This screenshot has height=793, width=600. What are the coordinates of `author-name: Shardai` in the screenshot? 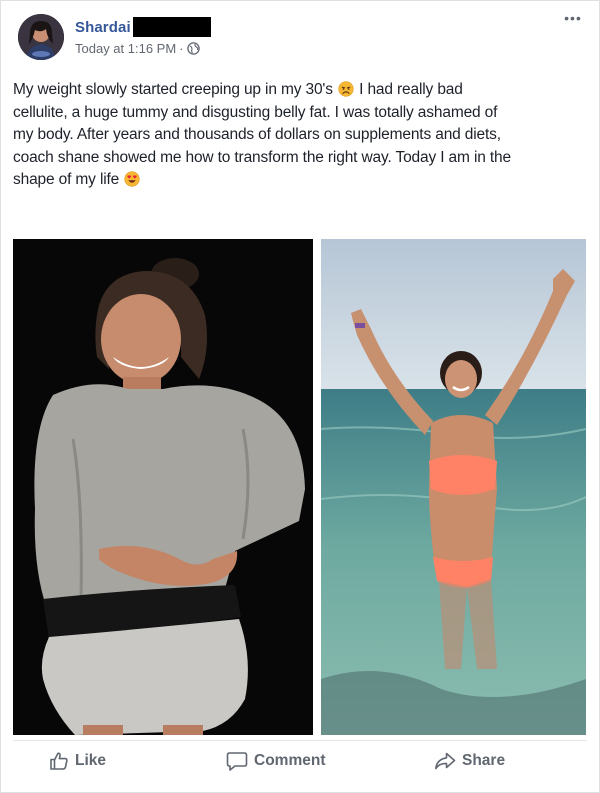 It's located at (103, 27).